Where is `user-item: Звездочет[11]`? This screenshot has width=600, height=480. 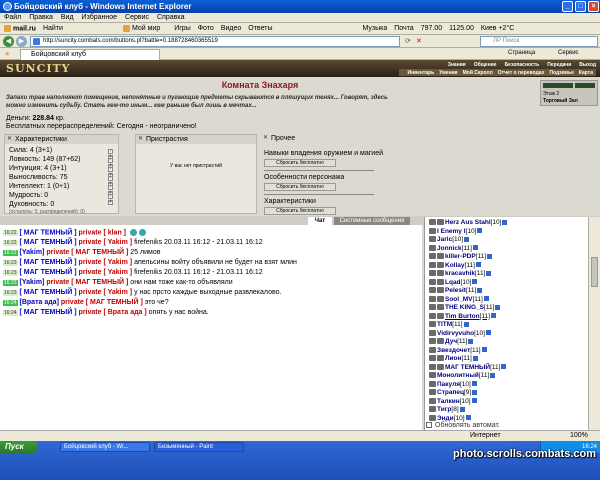
user-item: Звездочет[11] is located at coordinates (458, 350).